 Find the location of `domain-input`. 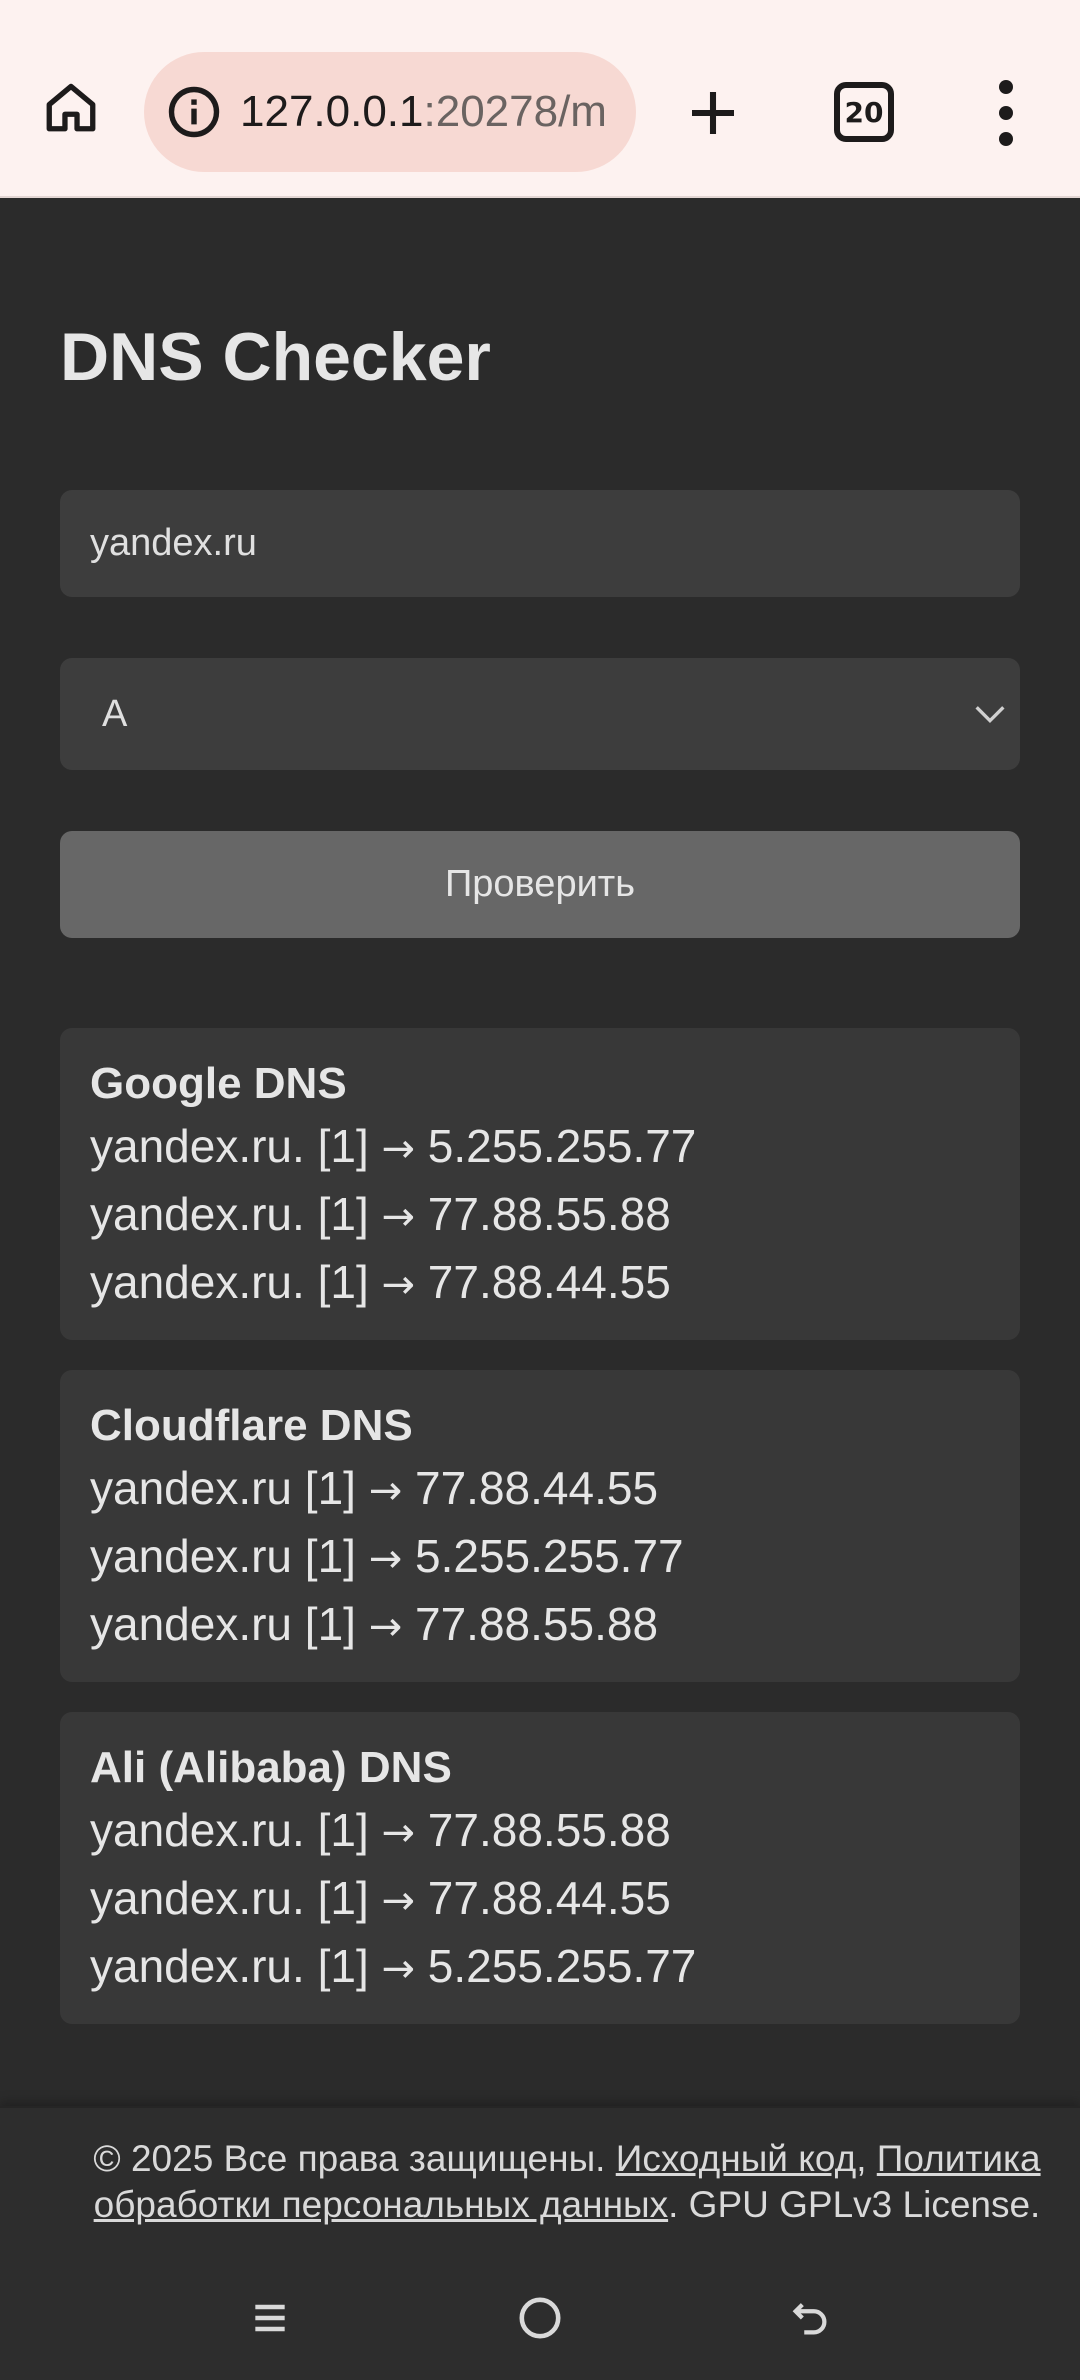

domain-input is located at coordinates (540, 543).